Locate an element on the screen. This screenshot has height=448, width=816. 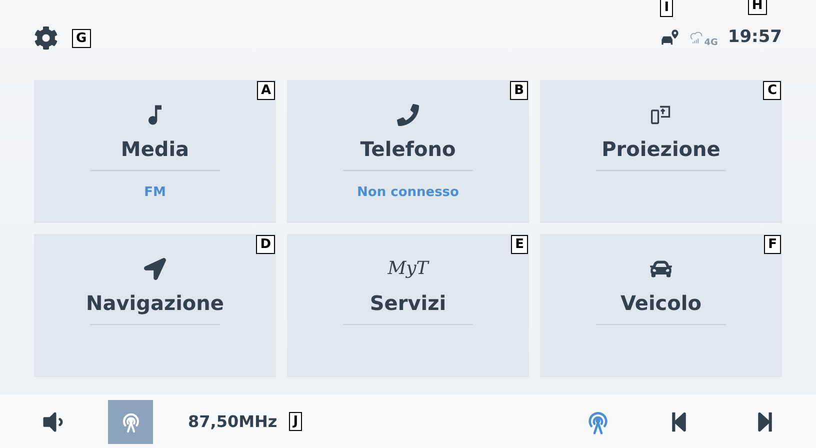
navigation-arrow-icon is located at coordinates (155, 269).